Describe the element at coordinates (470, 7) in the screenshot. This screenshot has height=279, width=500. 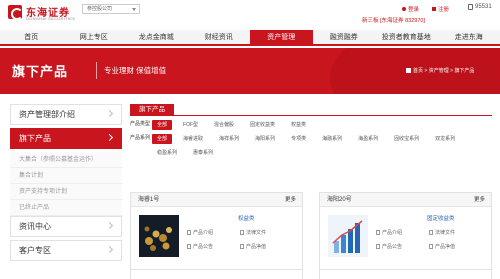
I see `phone-icon` at that location.